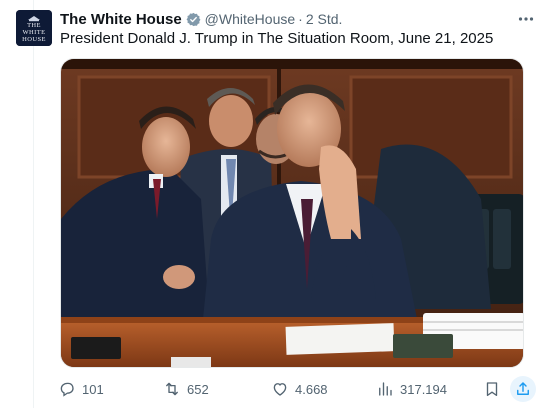 The height and width of the screenshot is (408, 555). What do you see at coordinates (121, 19) in the screenshot?
I see `display-name: The White House` at bounding box center [121, 19].